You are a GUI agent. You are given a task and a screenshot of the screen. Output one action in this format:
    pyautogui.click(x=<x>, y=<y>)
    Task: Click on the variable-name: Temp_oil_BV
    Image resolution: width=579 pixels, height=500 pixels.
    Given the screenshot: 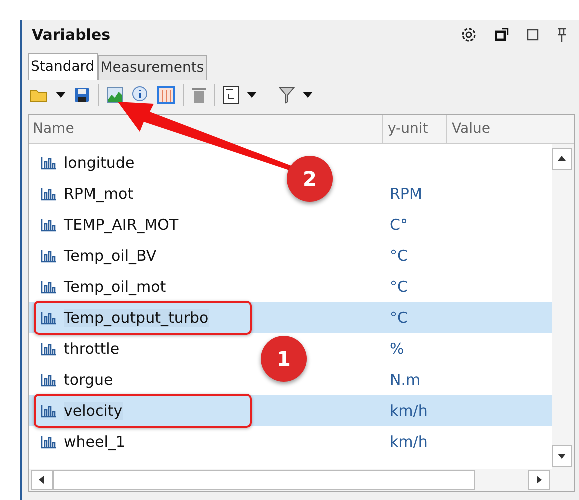 What is the action you would take?
    pyautogui.click(x=110, y=255)
    